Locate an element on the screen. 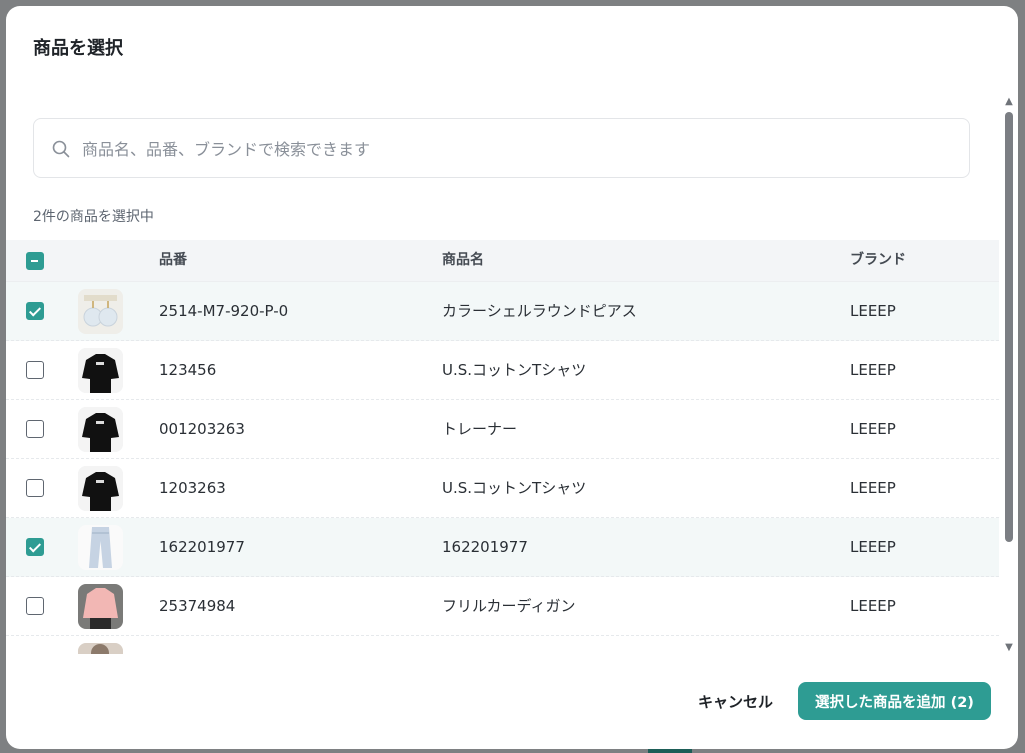 The width and height of the screenshot is (1025, 753). search-box is located at coordinates (501, 148).